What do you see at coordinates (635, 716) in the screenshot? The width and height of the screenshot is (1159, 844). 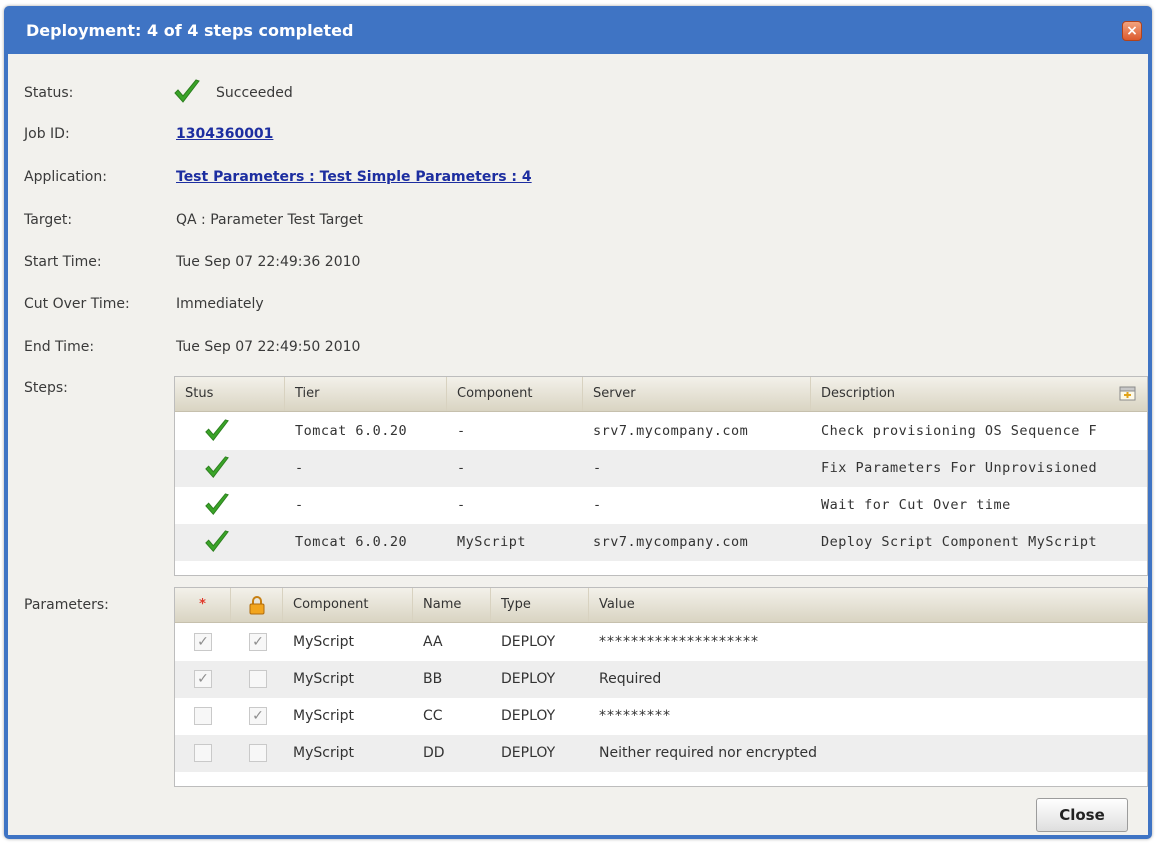 I see `param-cell-value: *********` at bounding box center [635, 716].